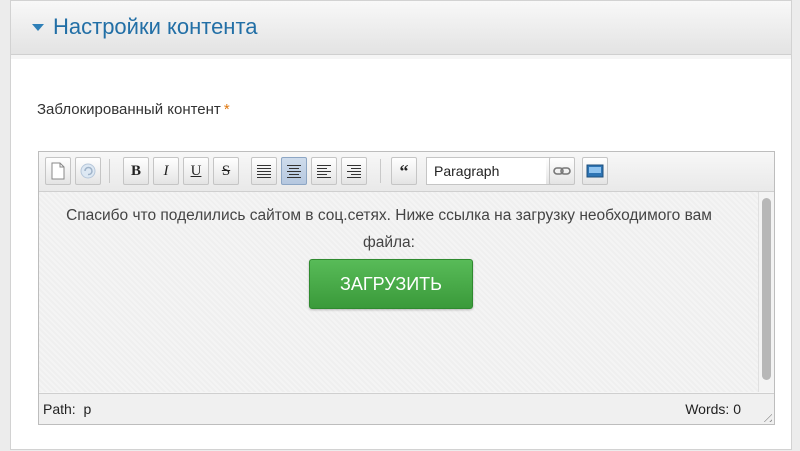  I want to click on align-left-button, so click(324, 171).